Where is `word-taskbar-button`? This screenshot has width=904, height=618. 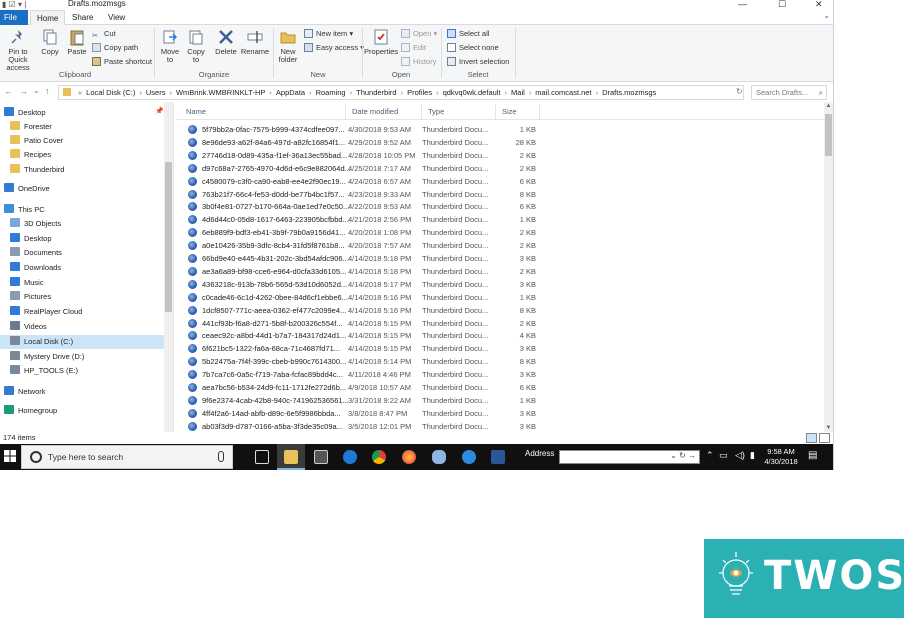
word-taskbar-button is located at coordinates (498, 457).